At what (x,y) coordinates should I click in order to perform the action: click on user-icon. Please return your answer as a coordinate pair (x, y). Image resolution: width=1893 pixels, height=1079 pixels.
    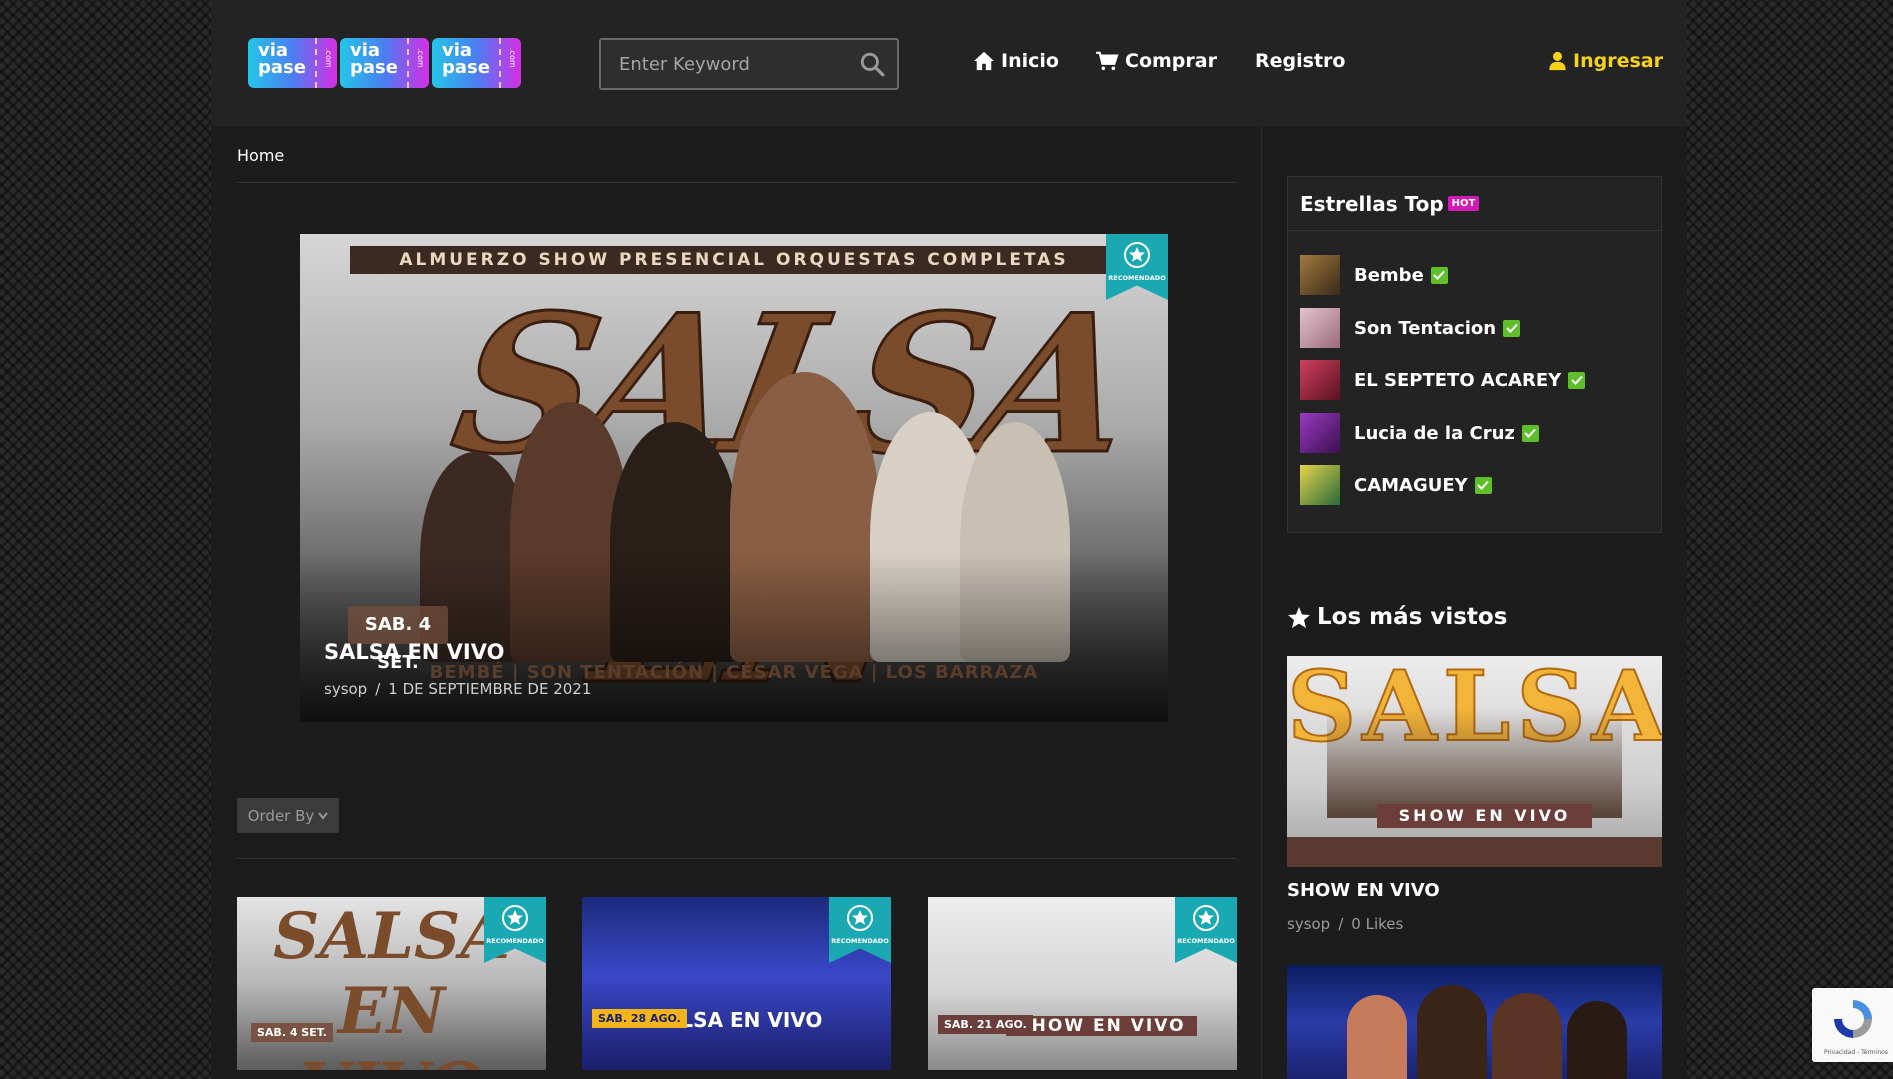
    Looking at the image, I should click on (1557, 61).